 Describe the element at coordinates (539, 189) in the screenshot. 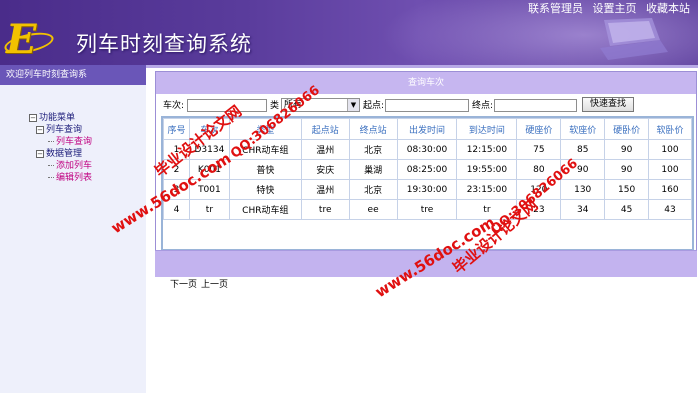

I see `cell-hard-seat: 120` at that location.